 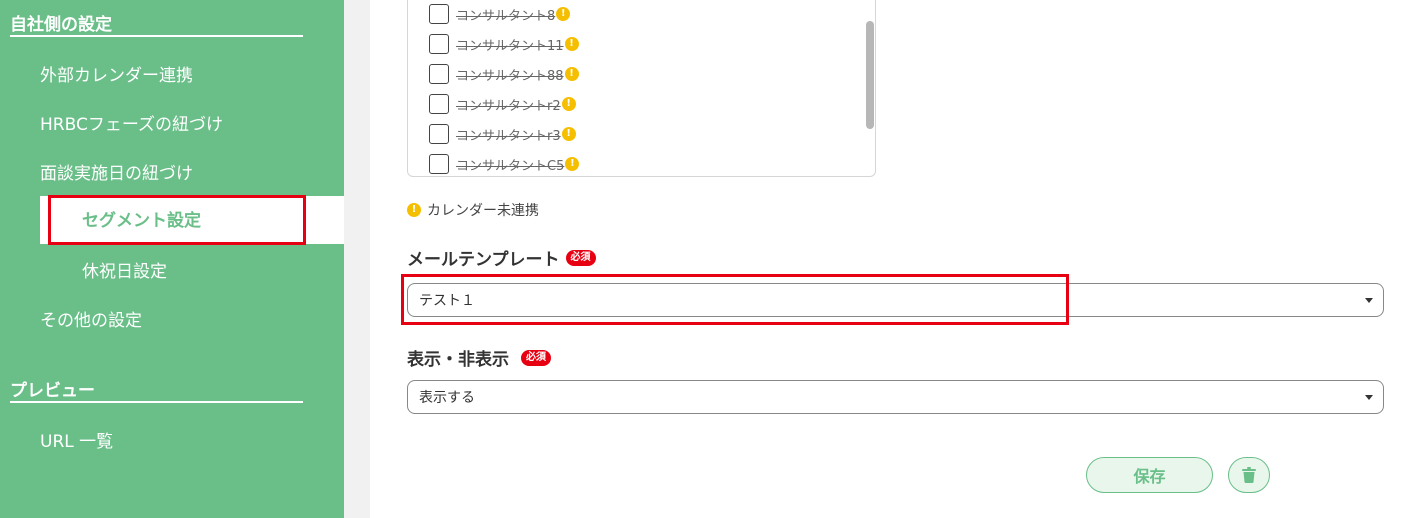 What do you see at coordinates (895, 300) in the screenshot?
I see `mail-template-select: テスト１` at bounding box center [895, 300].